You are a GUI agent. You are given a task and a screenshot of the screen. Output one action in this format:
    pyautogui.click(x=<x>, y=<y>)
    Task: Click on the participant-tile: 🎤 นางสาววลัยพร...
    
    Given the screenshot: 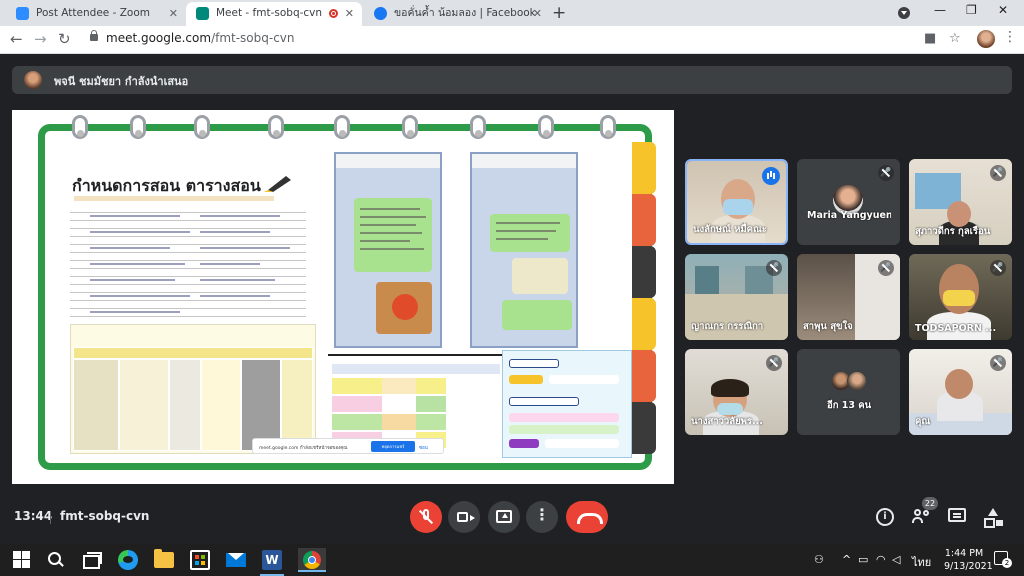 What is the action you would take?
    pyautogui.click(x=736, y=392)
    